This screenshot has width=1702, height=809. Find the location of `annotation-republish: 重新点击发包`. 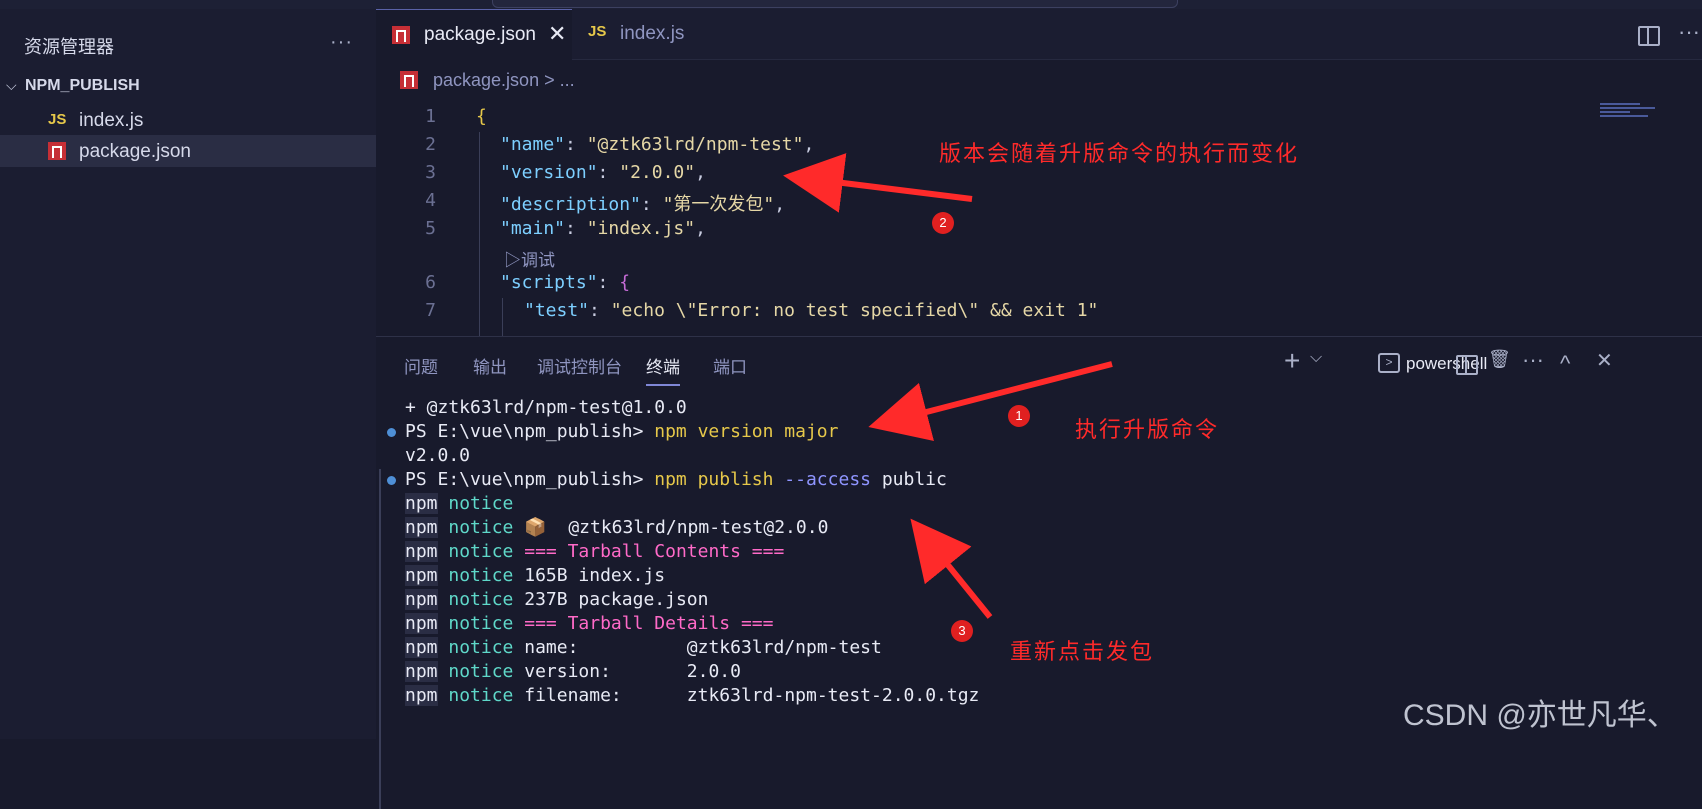

annotation-republish: 重新点击发包 is located at coordinates (1082, 652).